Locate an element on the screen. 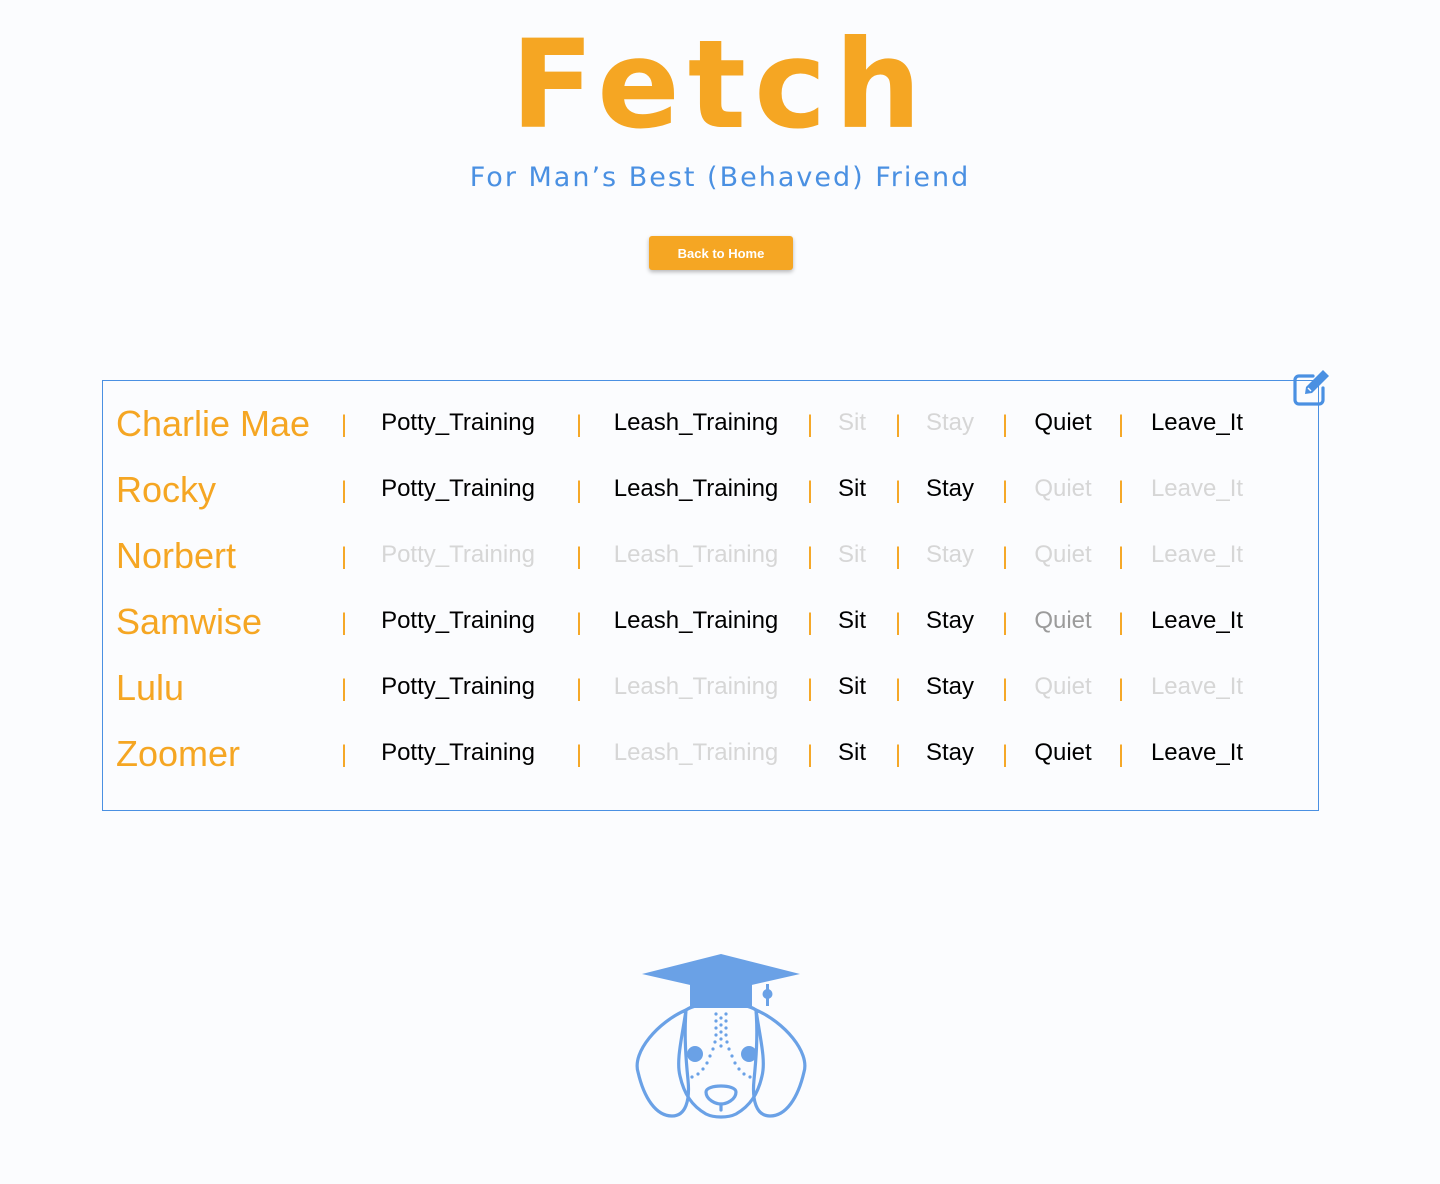 The image size is (1440, 1184). dog-name: Zoomer is located at coordinates (178, 753).